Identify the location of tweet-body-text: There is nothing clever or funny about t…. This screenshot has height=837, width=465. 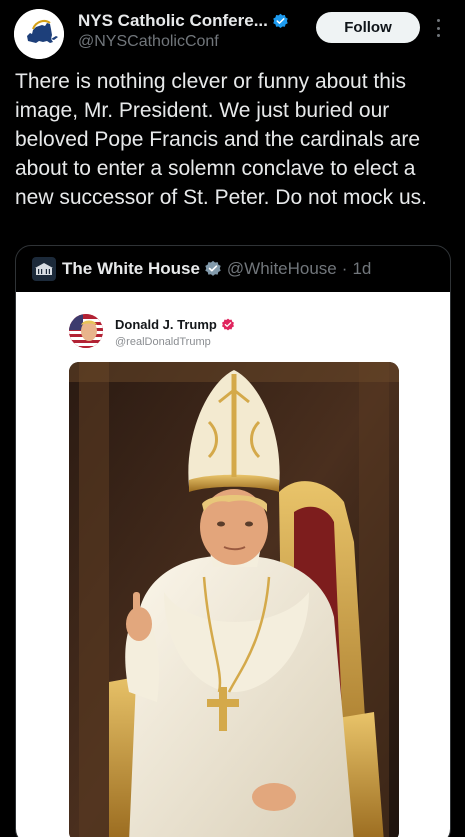
(221, 139).